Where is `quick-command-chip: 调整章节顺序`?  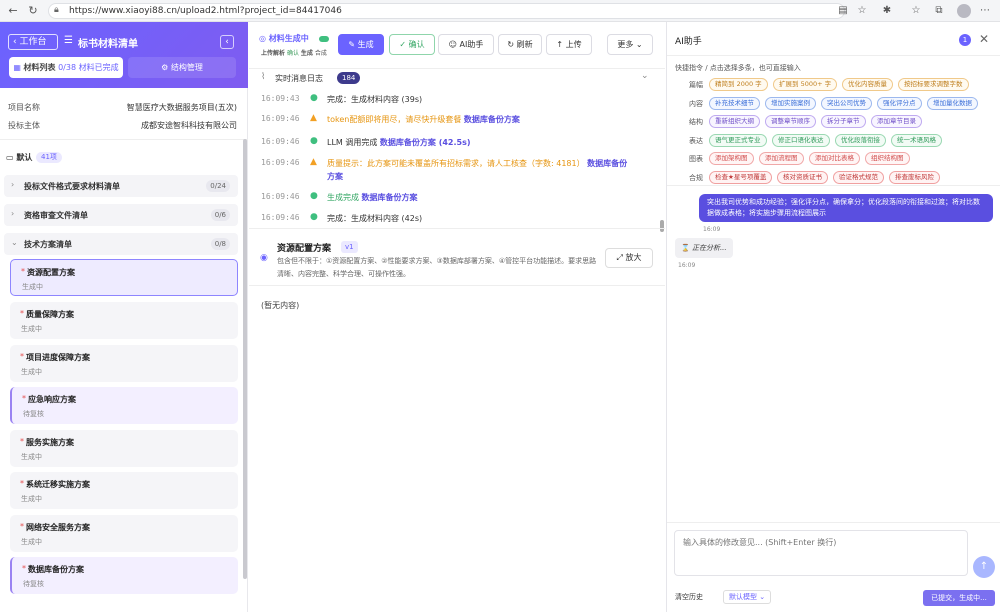 quick-command-chip: 调整章节顺序 is located at coordinates (790, 121).